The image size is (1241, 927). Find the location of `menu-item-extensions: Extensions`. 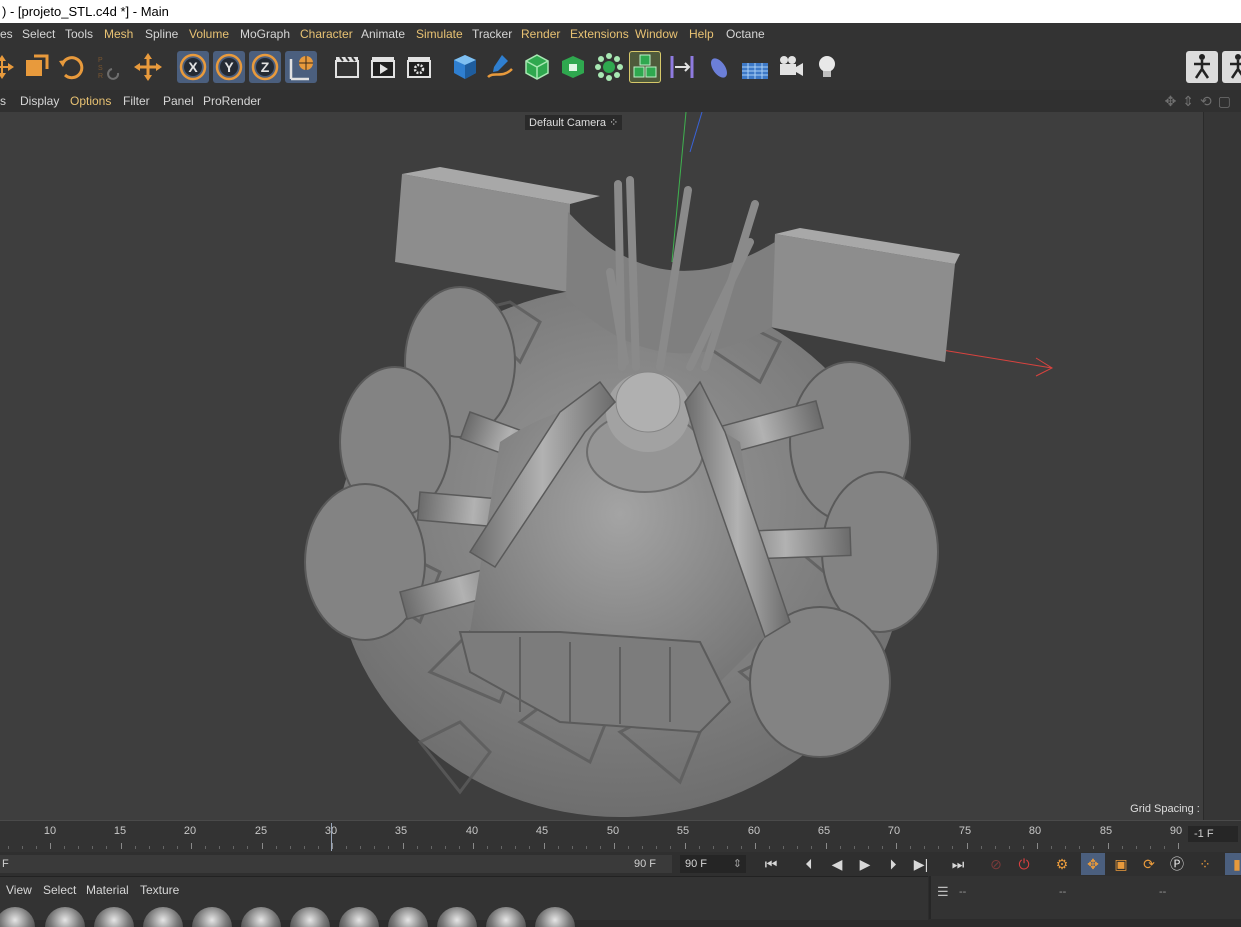

menu-item-extensions: Extensions is located at coordinates (599, 34).